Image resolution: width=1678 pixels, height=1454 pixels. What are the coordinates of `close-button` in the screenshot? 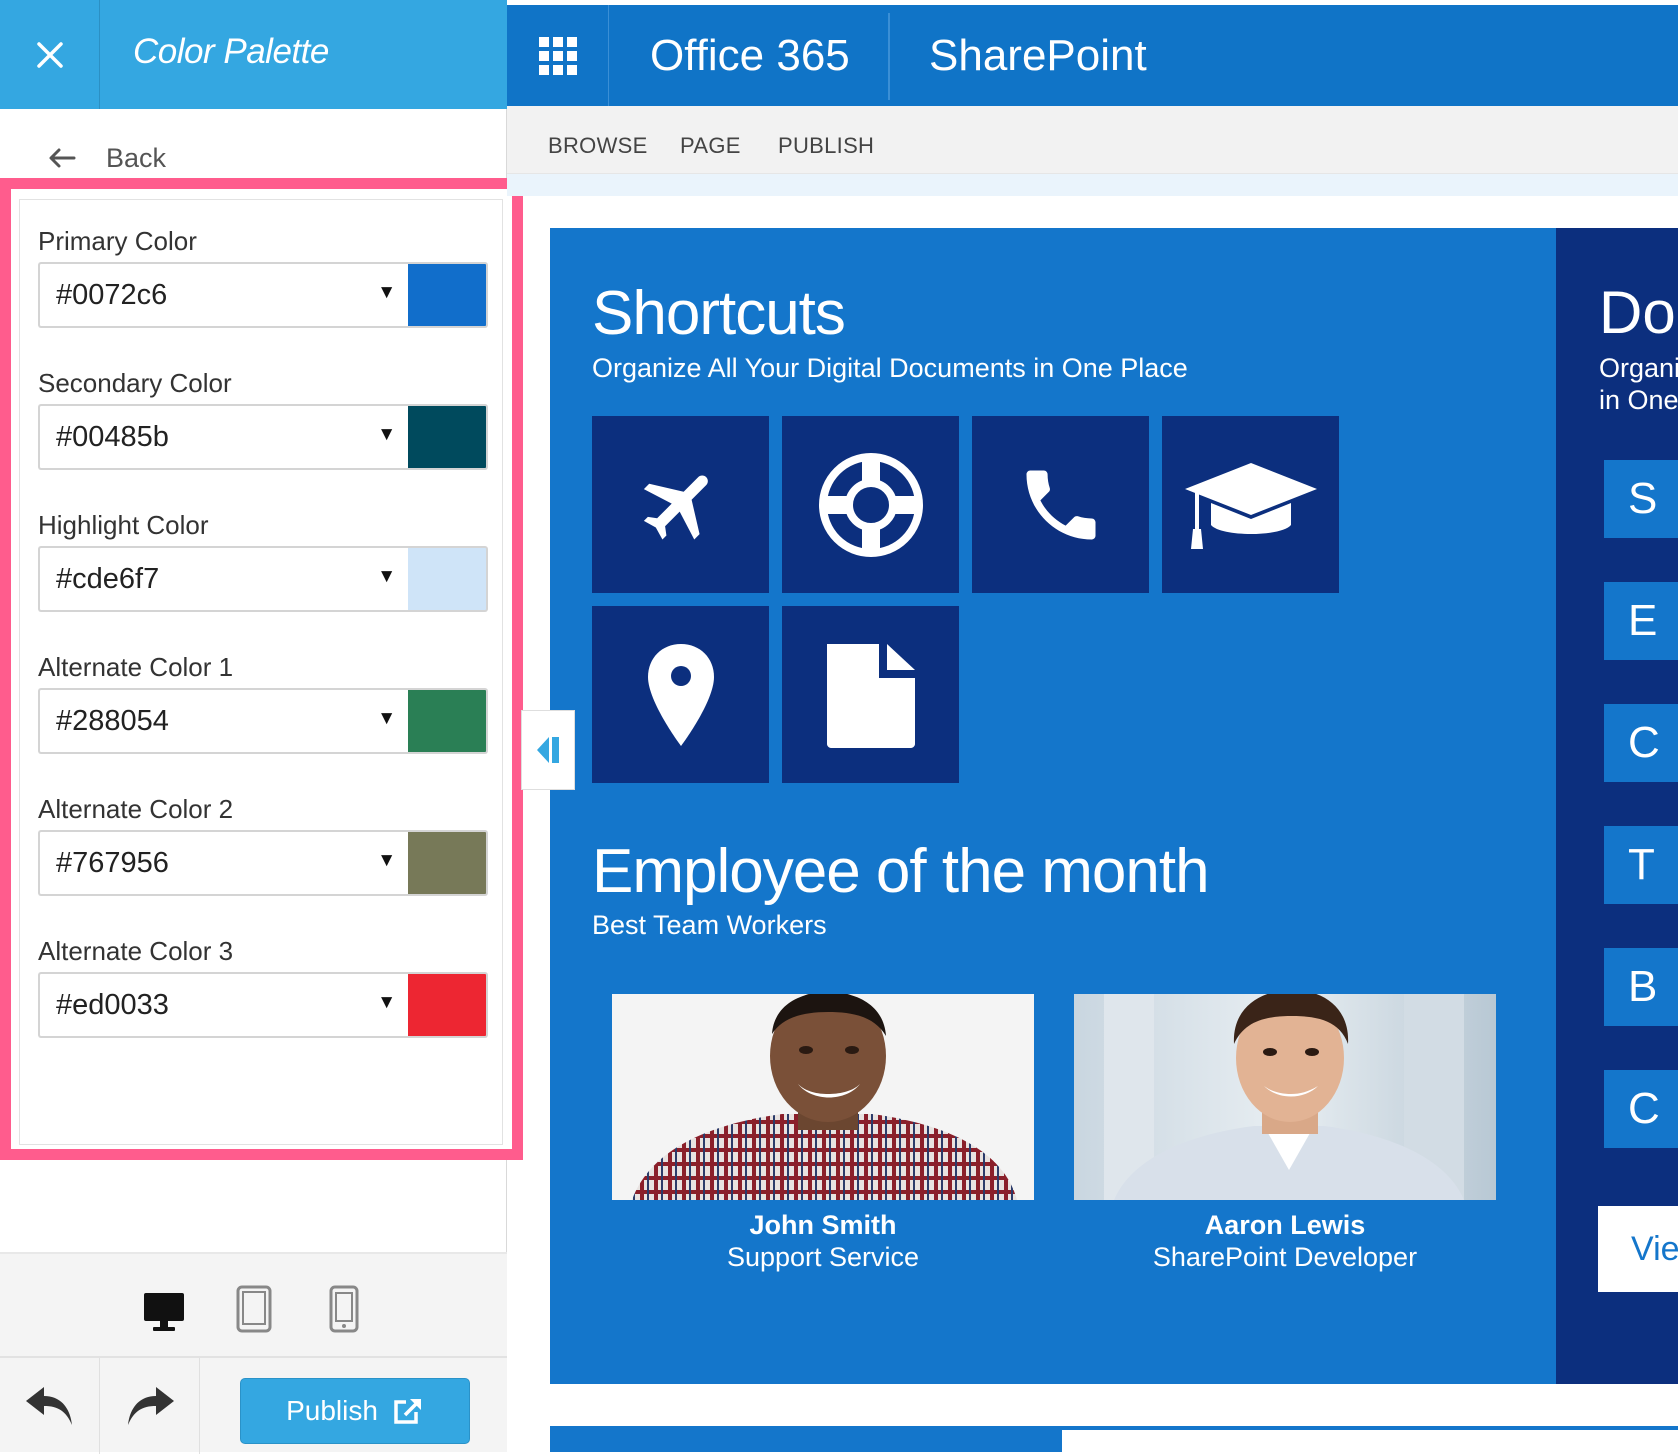 It's located at (50, 54).